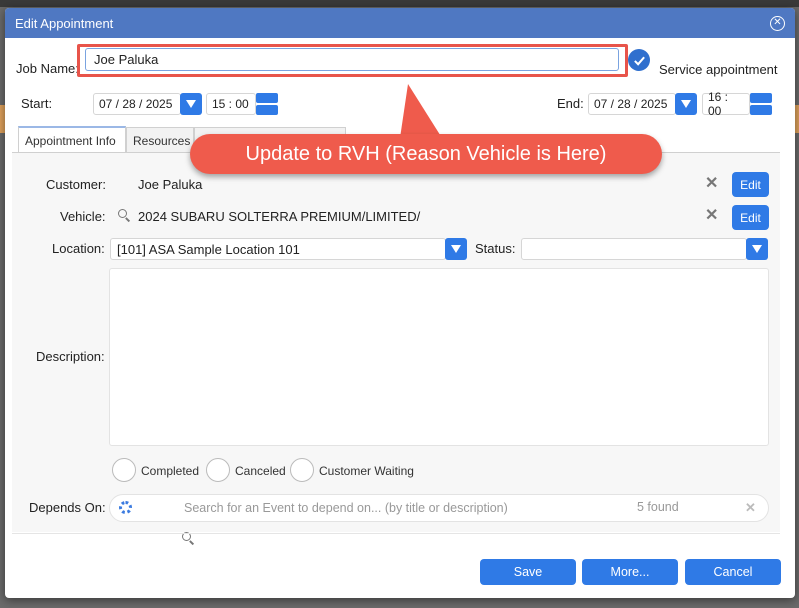 The height and width of the screenshot is (608, 799). I want to click on location-label: Location:, so click(78, 248).